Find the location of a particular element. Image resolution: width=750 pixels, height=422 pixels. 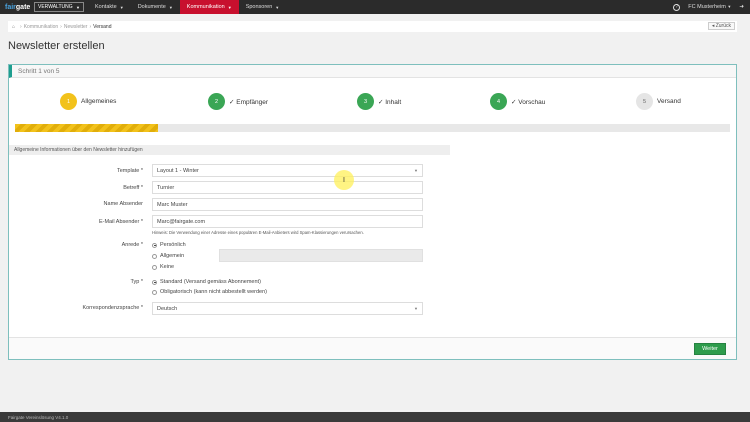

betreff-label: Betreff * is located at coordinates (133, 188).